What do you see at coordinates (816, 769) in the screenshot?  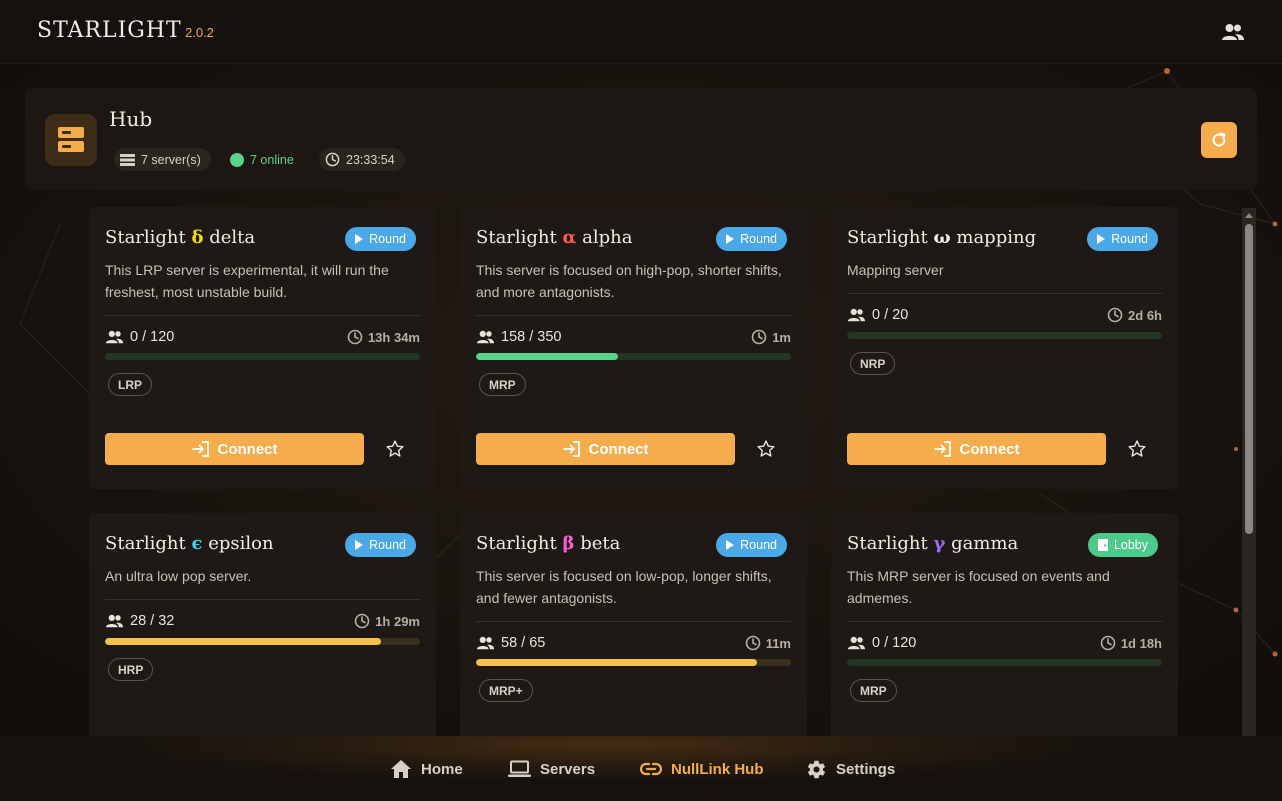 I see `gear-icon` at bounding box center [816, 769].